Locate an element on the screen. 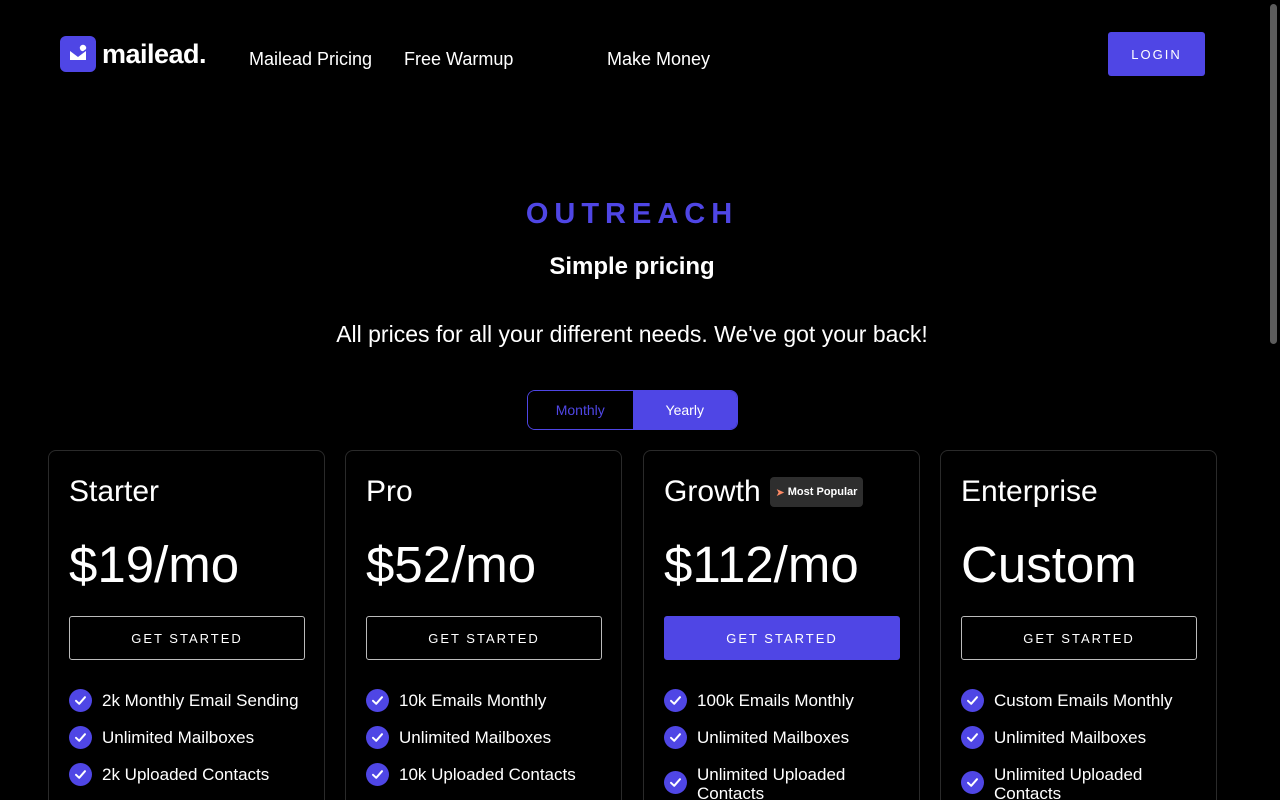 The width and height of the screenshot is (1280, 800). plan-name: Growth is located at coordinates (712, 491).